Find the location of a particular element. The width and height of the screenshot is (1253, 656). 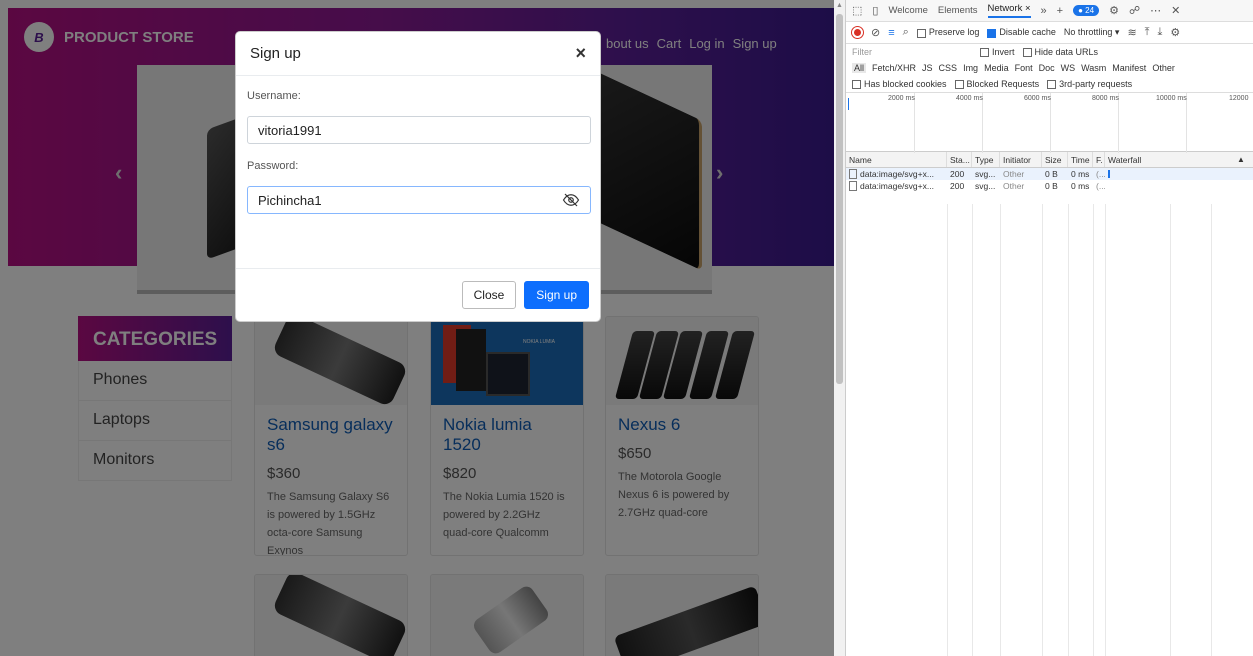

type-filter-js: JS is located at coordinates (927, 68).